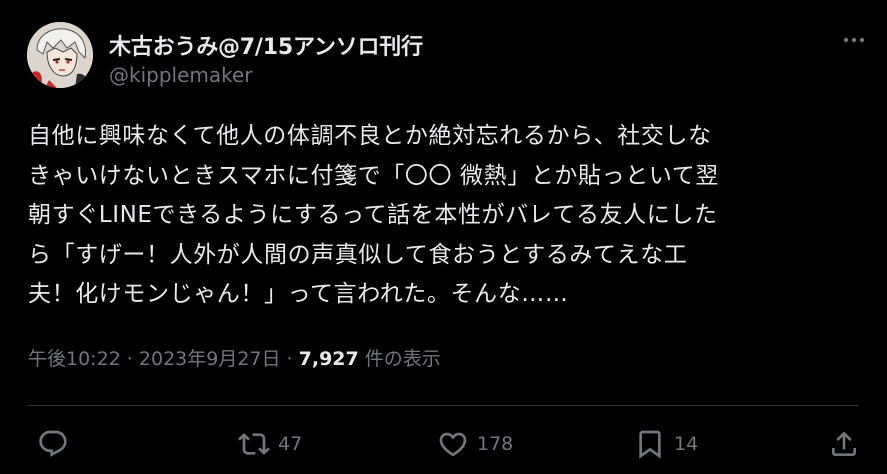  What do you see at coordinates (399, 359) in the screenshot?
I see `views-label: 件の表示` at bounding box center [399, 359].